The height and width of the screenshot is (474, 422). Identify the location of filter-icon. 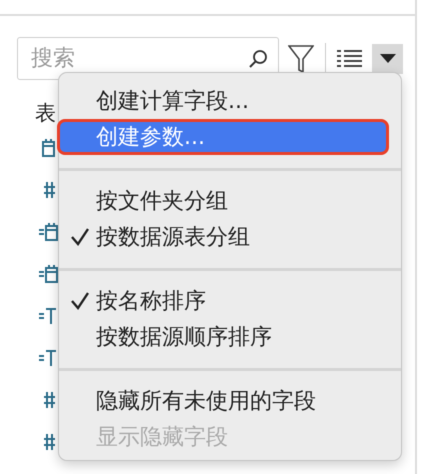
(301, 59).